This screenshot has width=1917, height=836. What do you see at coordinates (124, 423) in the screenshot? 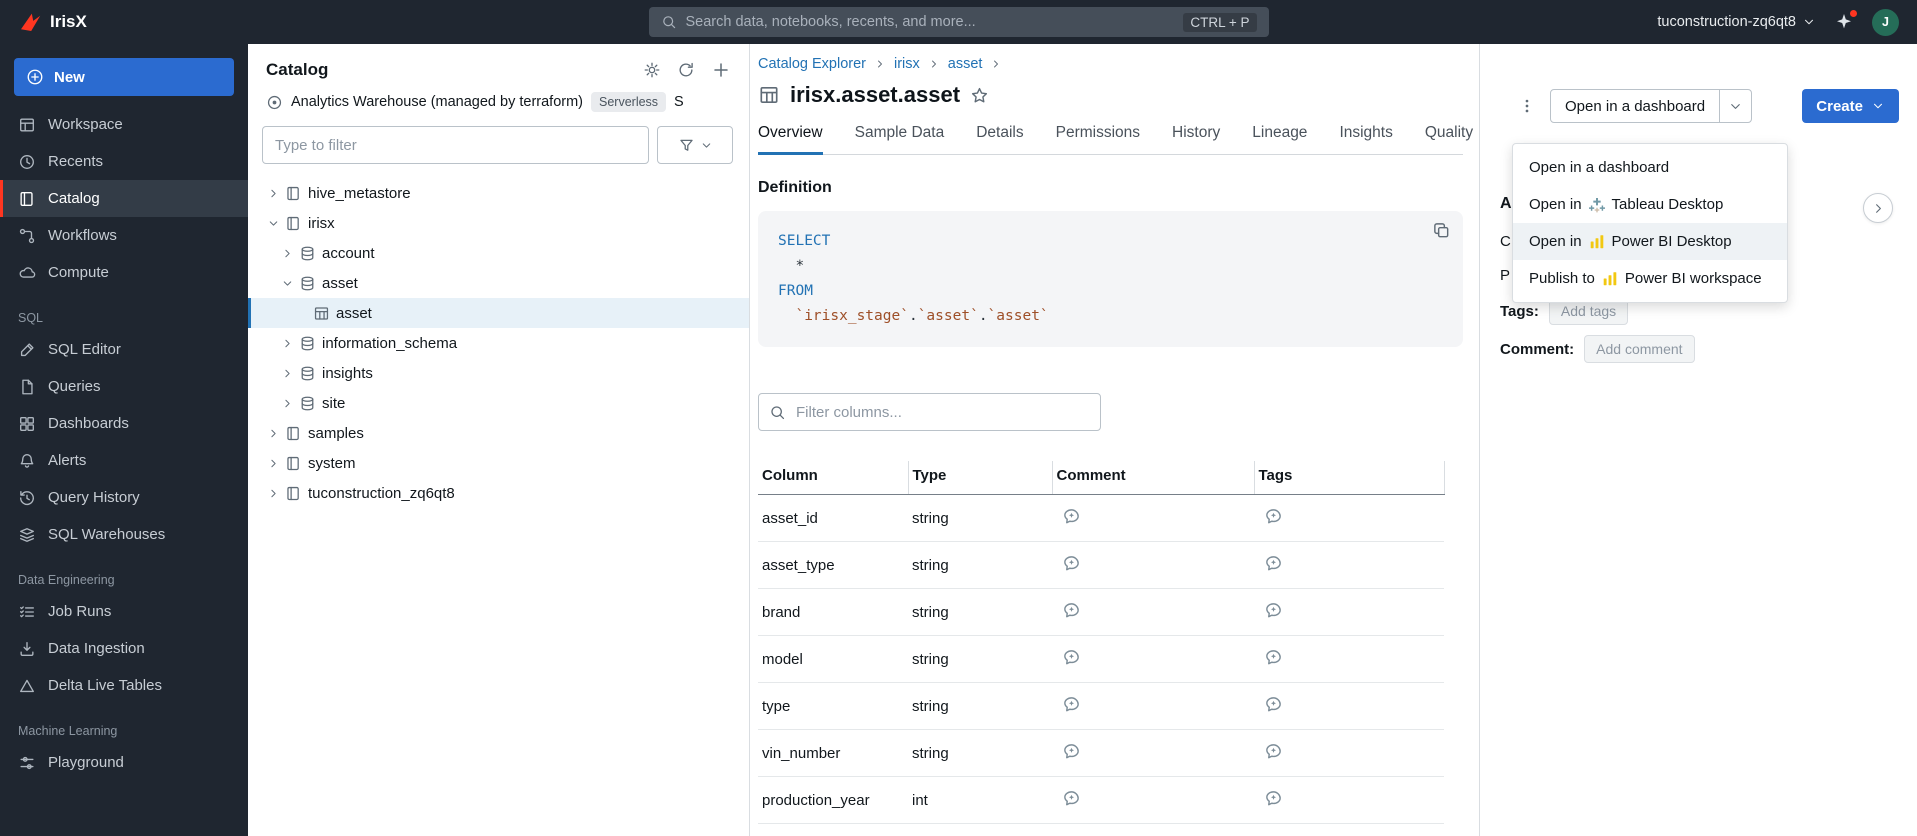
I see `sidebar-item-dashboards: Dashboards` at bounding box center [124, 423].